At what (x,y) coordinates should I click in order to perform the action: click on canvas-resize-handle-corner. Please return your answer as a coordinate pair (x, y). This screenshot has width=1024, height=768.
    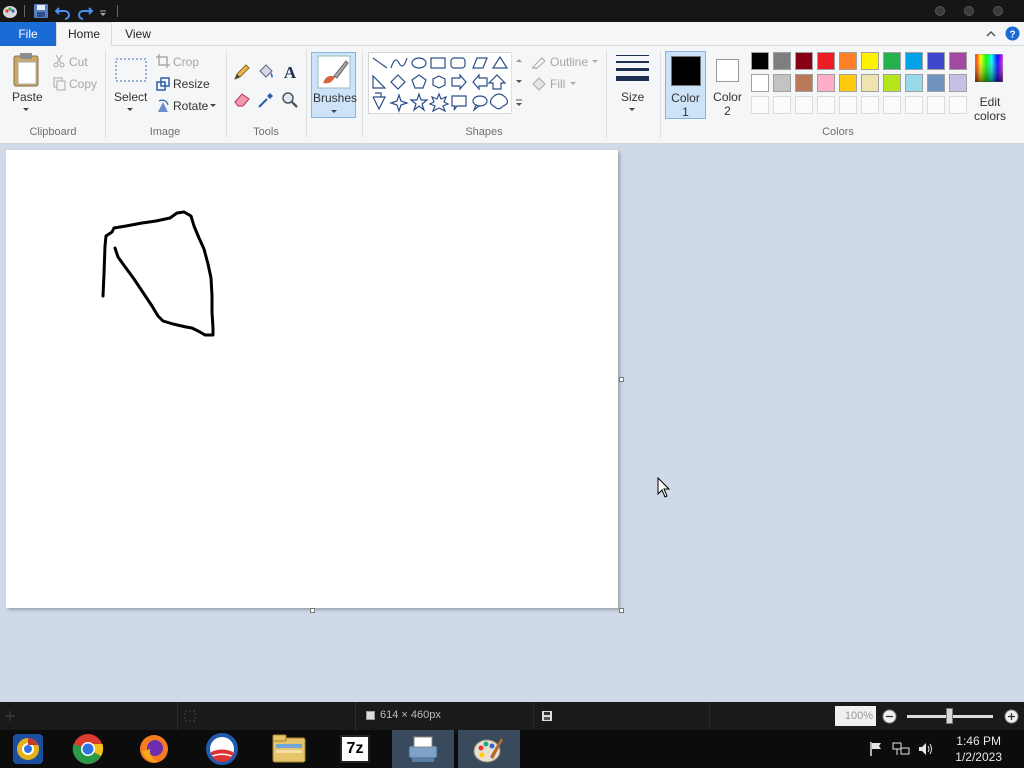
    Looking at the image, I should click on (621, 610).